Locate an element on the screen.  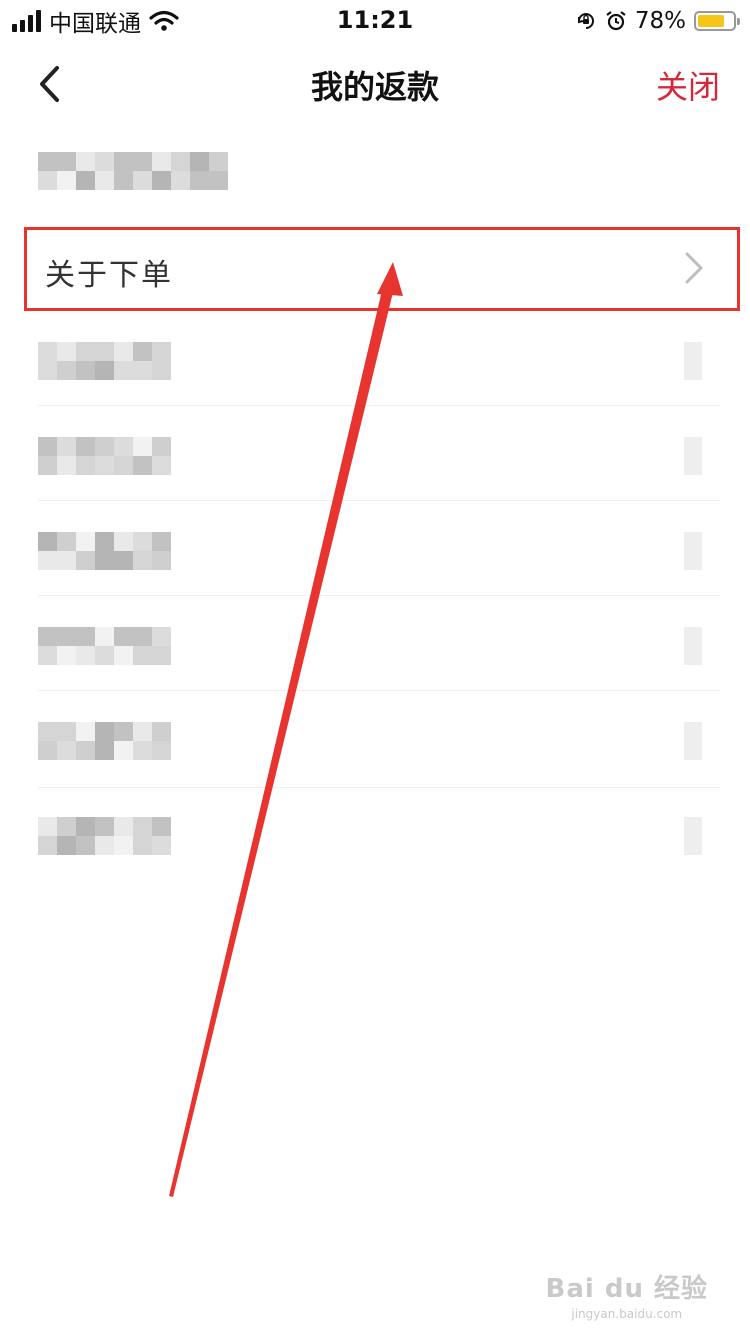
rotation-lock-icon is located at coordinates (585, 21).